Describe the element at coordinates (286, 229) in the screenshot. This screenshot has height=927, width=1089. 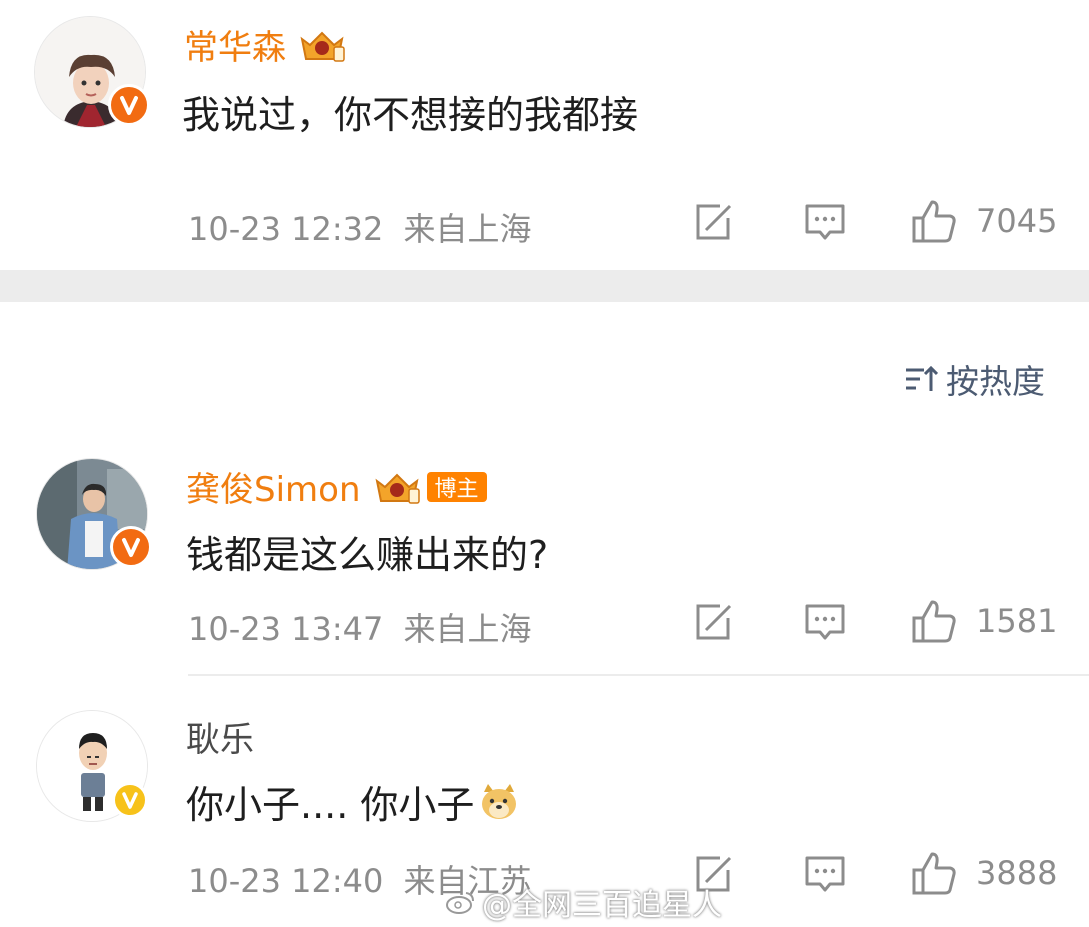
I see `comment-time: 10-23 12:32` at that location.